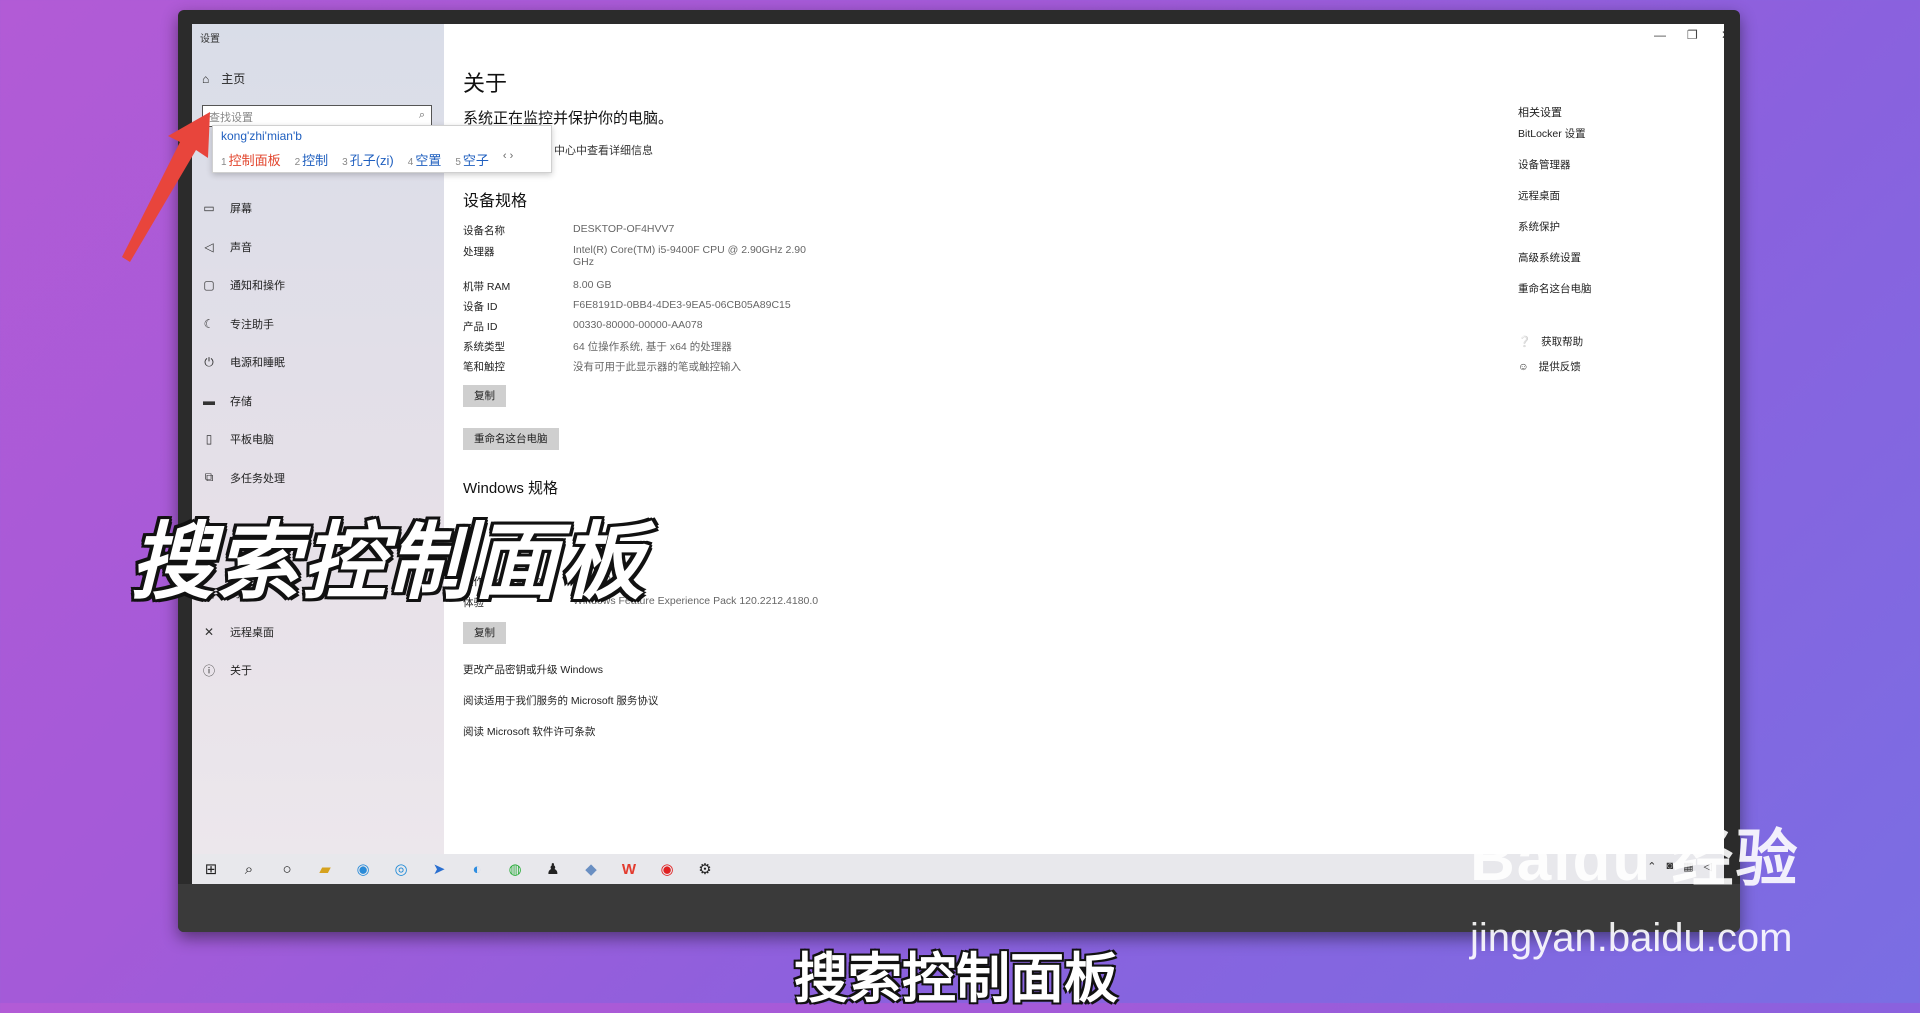 The image size is (1920, 1013). I want to click on sidebar-item-label: 通知和操作, so click(257, 286).